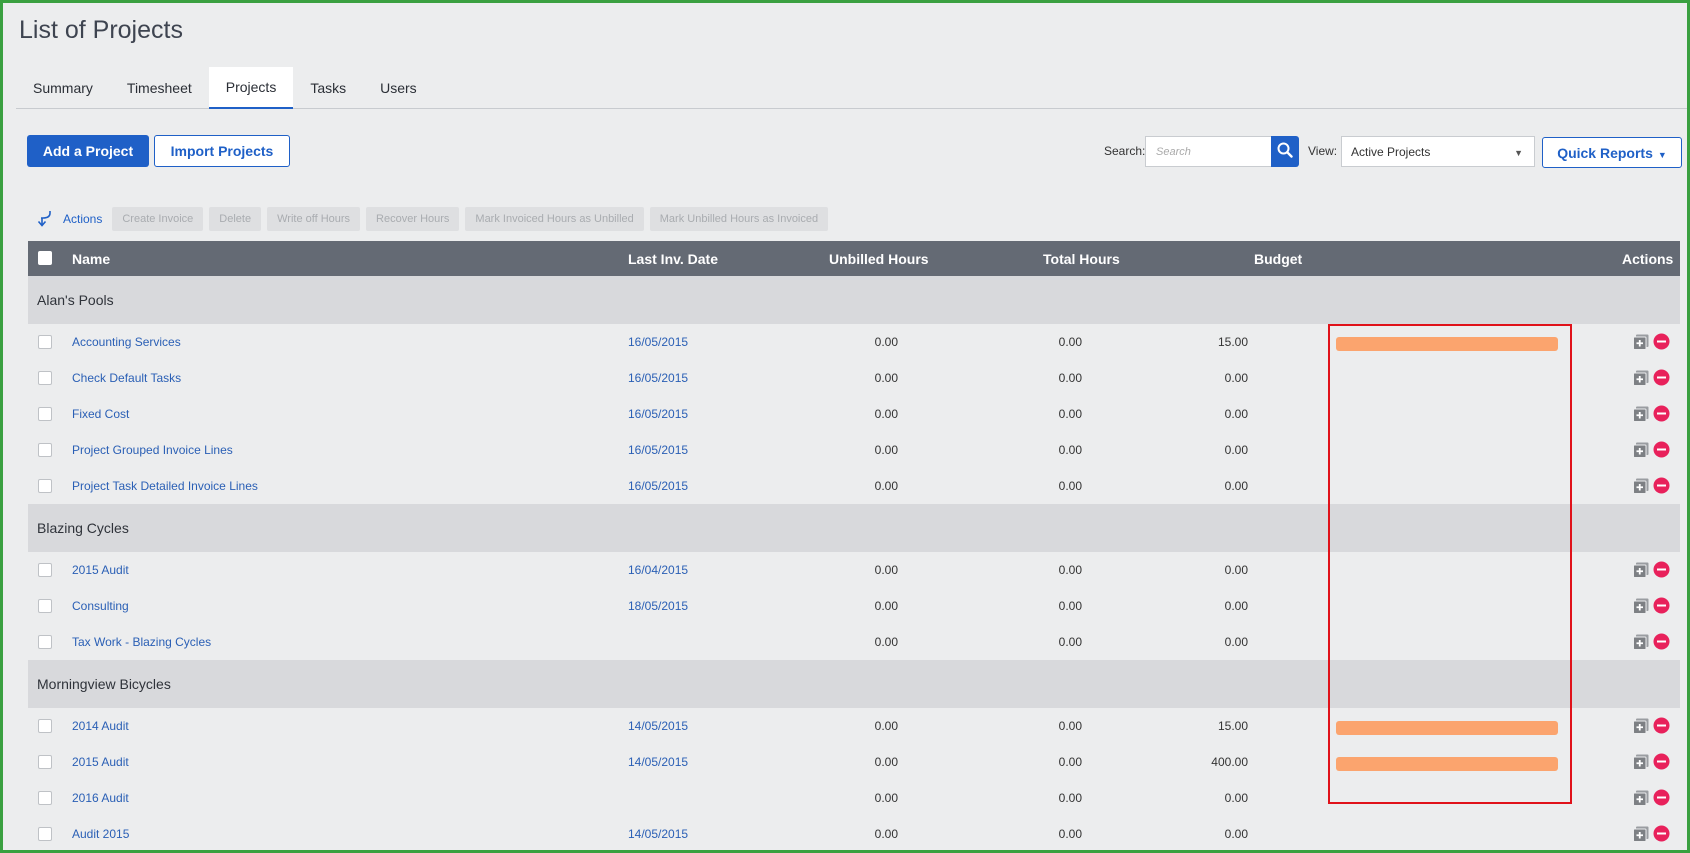 This screenshot has width=1690, height=853. What do you see at coordinates (398, 88) in the screenshot?
I see `tab-users: Users` at bounding box center [398, 88].